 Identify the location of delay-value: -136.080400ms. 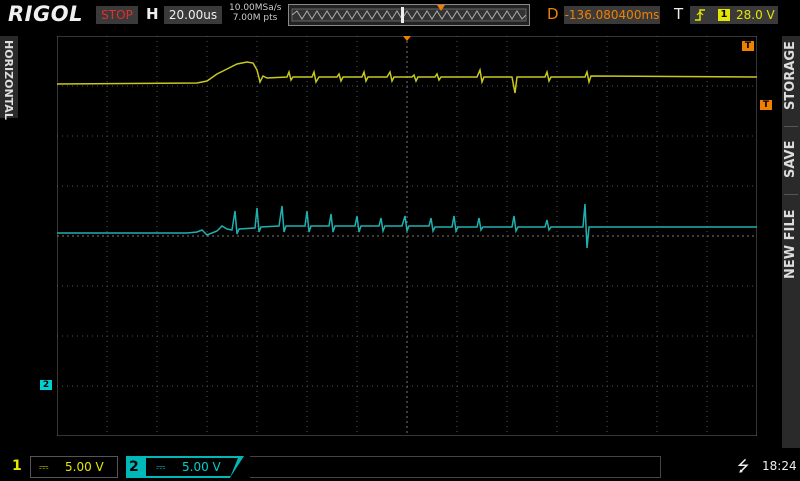
(612, 15).